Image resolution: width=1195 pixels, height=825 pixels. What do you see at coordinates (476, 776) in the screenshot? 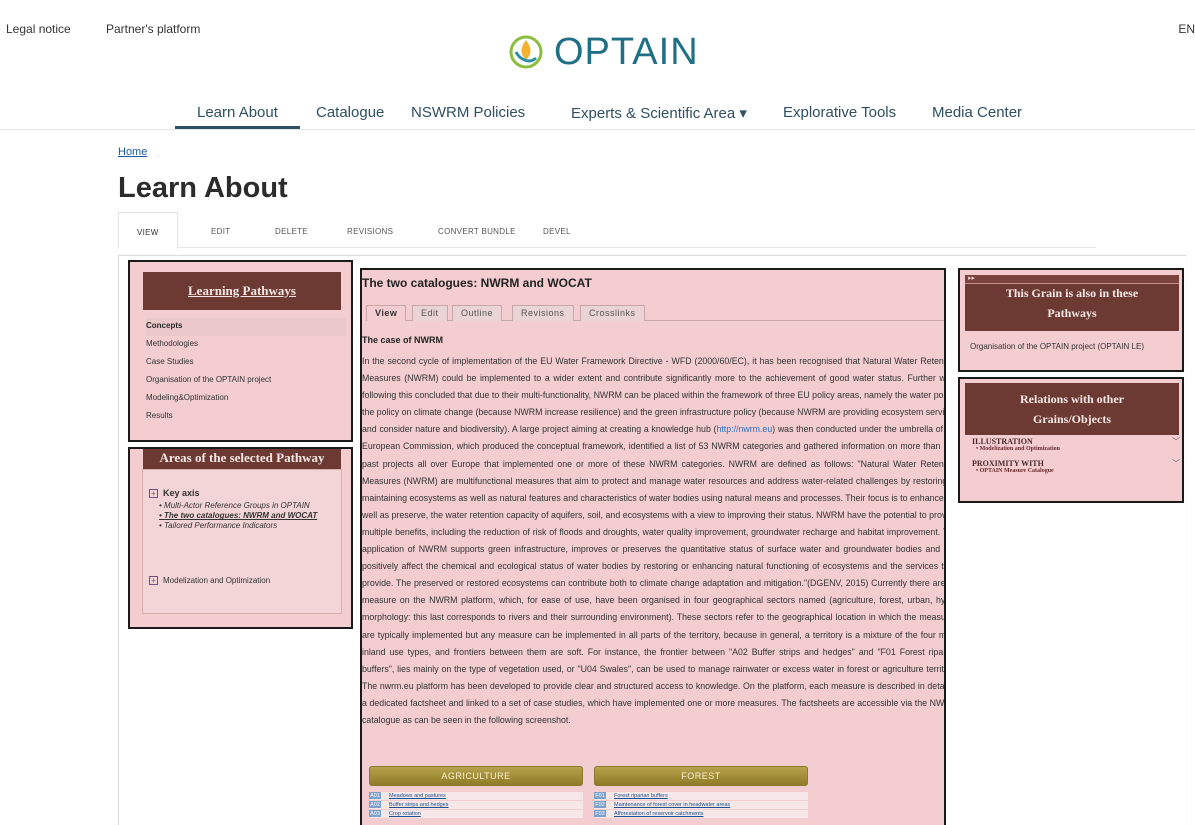
I see `agriculture-button: AGRICULTURE` at bounding box center [476, 776].